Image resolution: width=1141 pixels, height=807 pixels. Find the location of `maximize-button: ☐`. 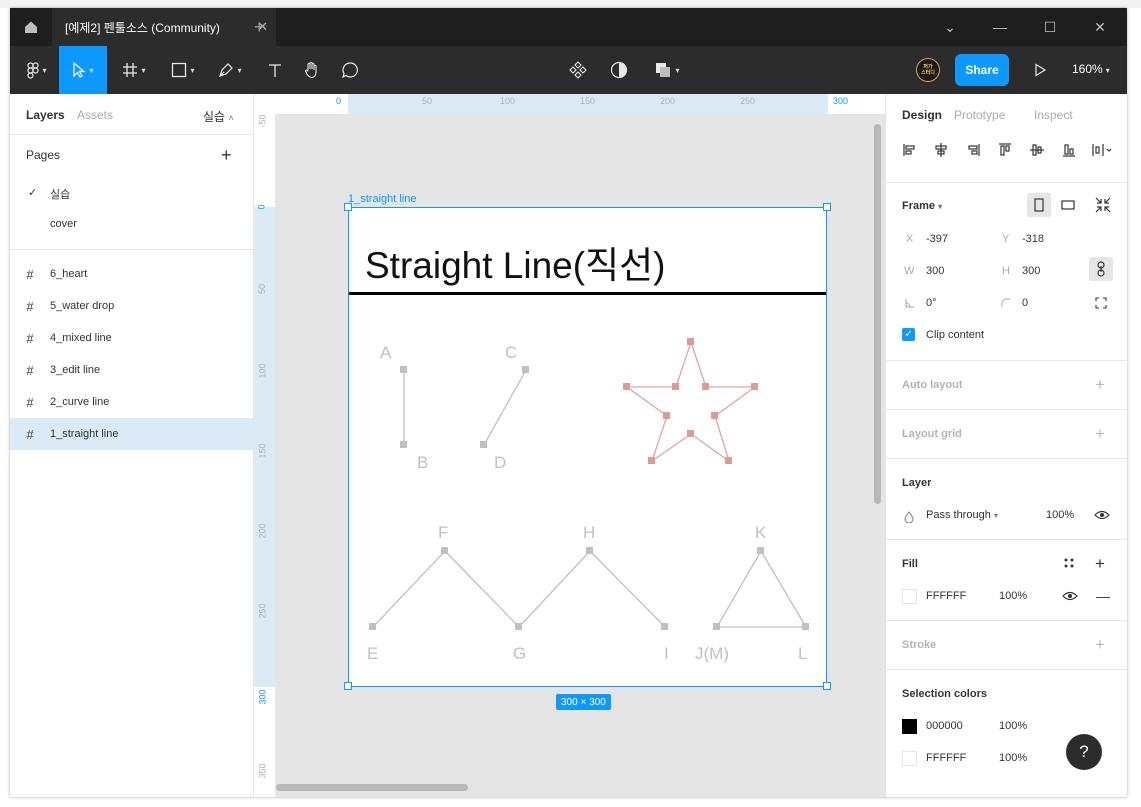

maximize-button: ☐ is located at coordinates (1050, 27).